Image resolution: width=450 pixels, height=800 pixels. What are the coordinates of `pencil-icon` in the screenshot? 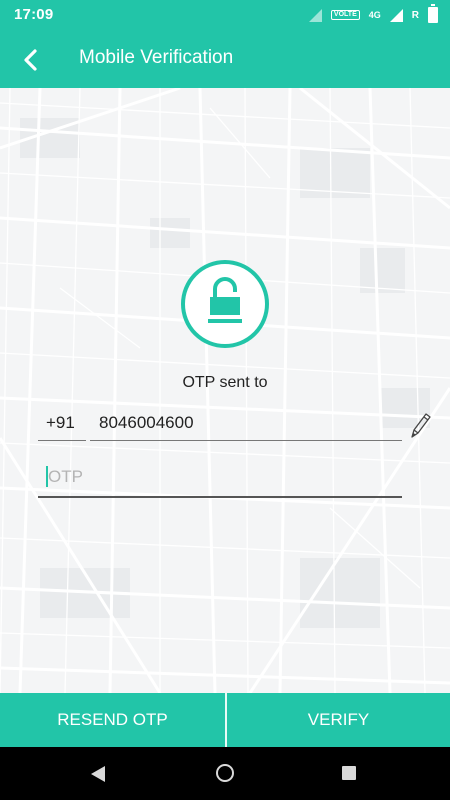 It's located at (421, 425).